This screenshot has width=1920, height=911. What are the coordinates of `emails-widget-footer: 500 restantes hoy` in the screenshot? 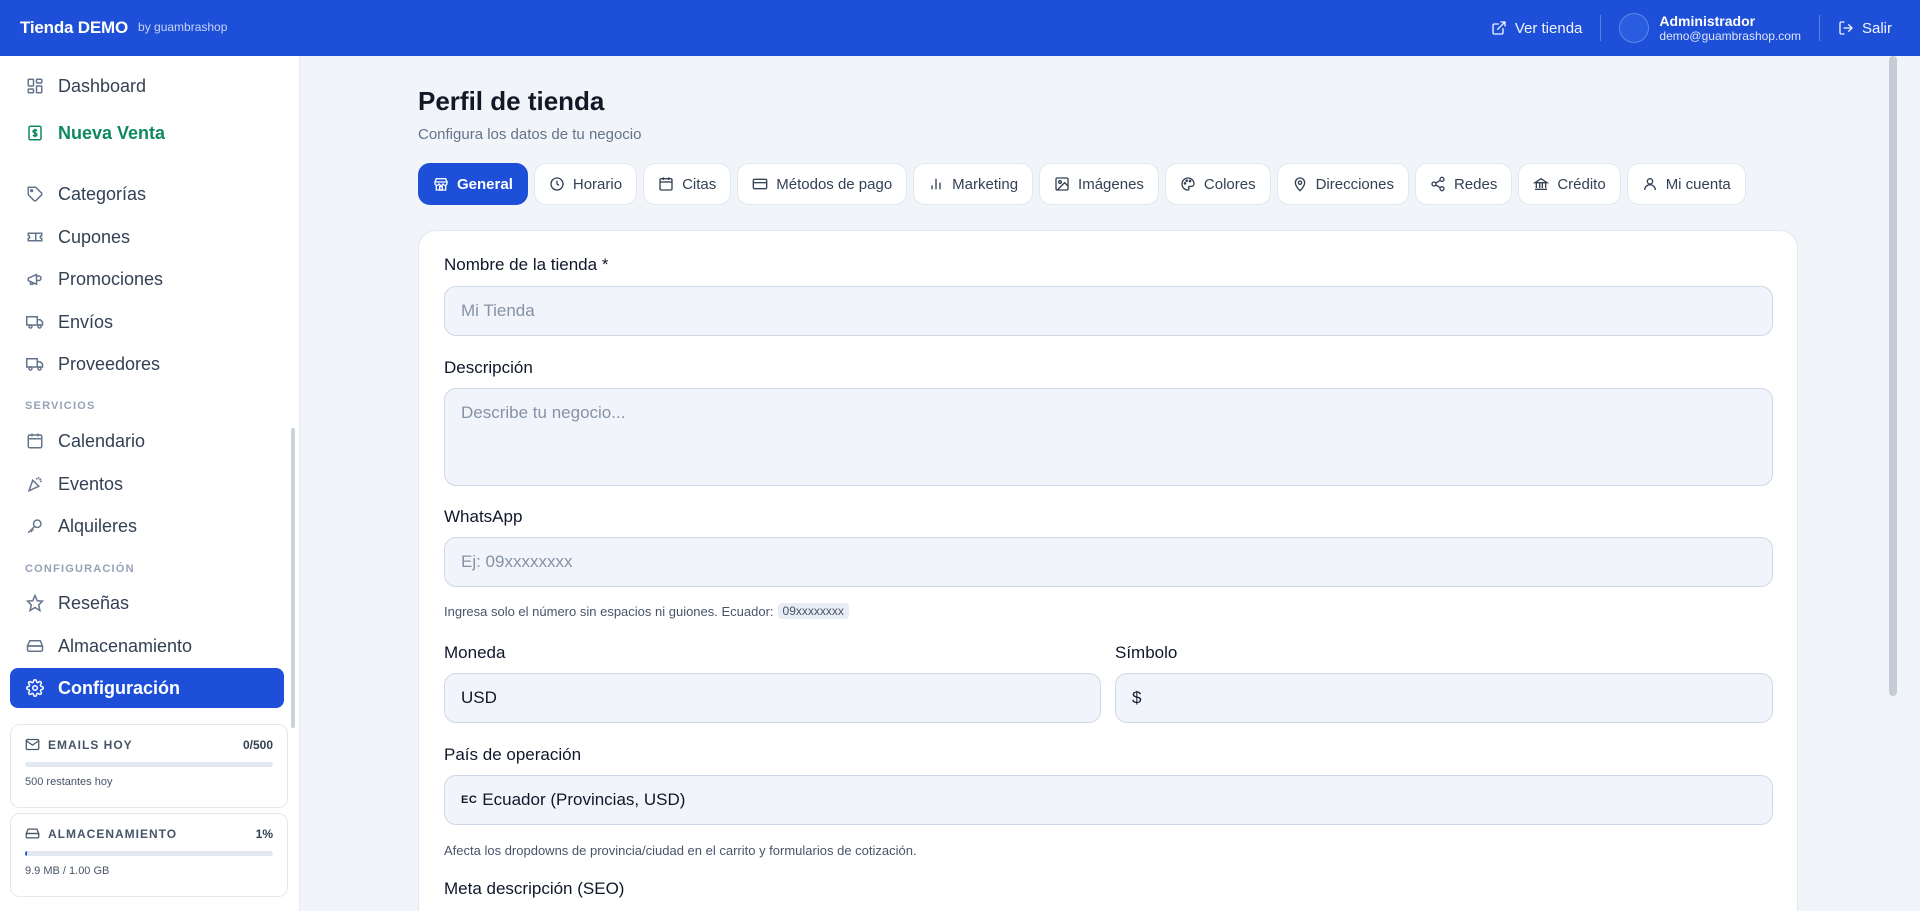 It's located at (69, 782).